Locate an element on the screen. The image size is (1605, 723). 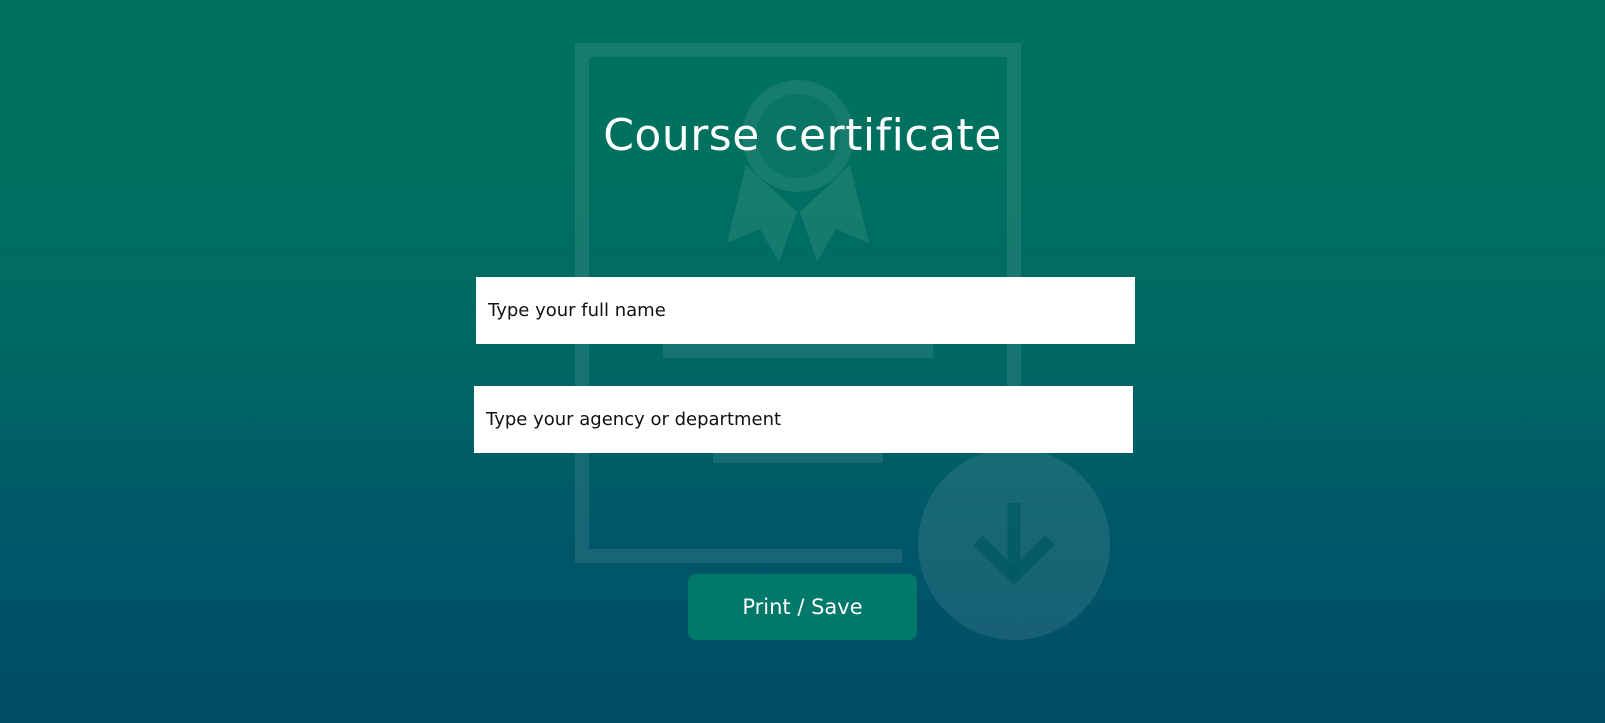
full-name-input is located at coordinates (805, 310).